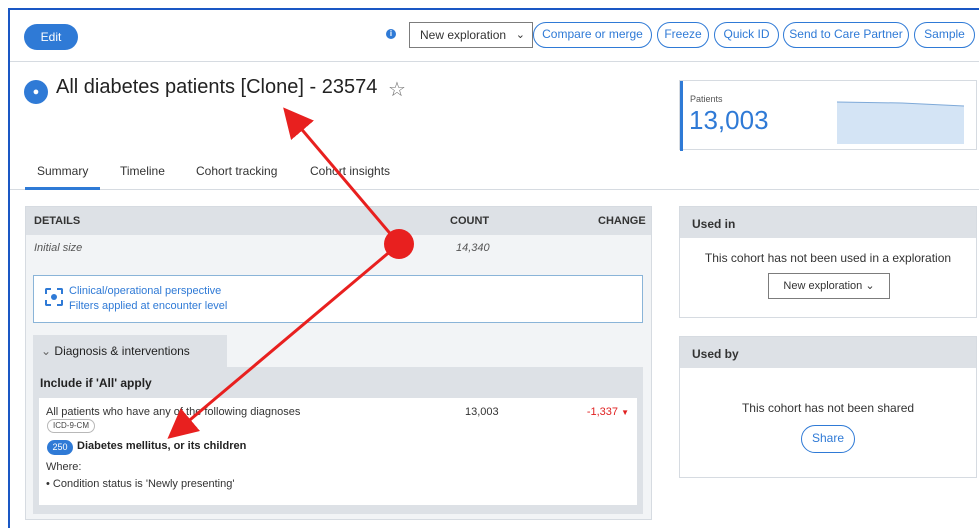 The width and height of the screenshot is (979, 528). What do you see at coordinates (64, 467) in the screenshot?
I see `where-label: Where:` at bounding box center [64, 467].